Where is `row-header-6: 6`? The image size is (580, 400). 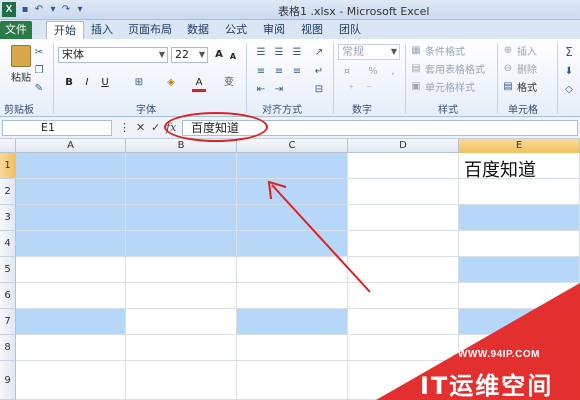
row-header-6: 6 is located at coordinates (8, 296).